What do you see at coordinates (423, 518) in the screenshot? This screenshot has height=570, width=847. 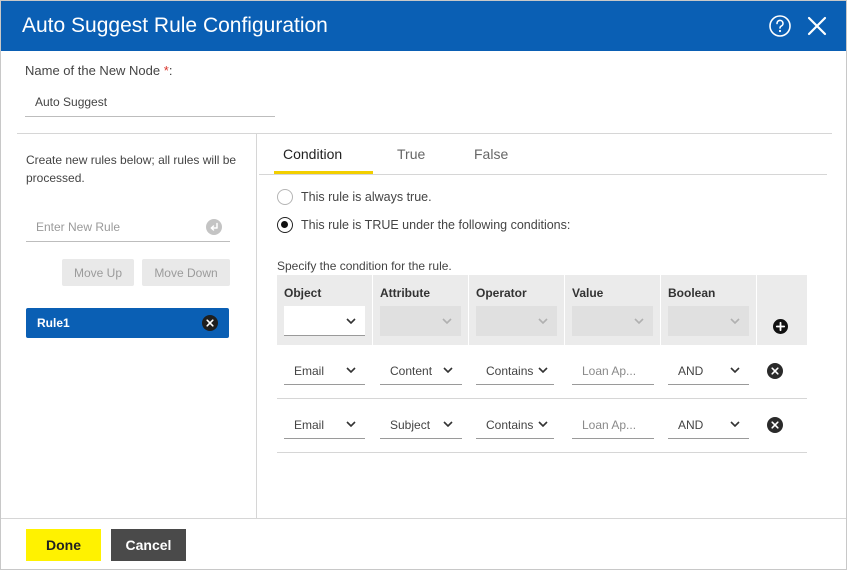 I see `footer-divider` at bounding box center [423, 518].